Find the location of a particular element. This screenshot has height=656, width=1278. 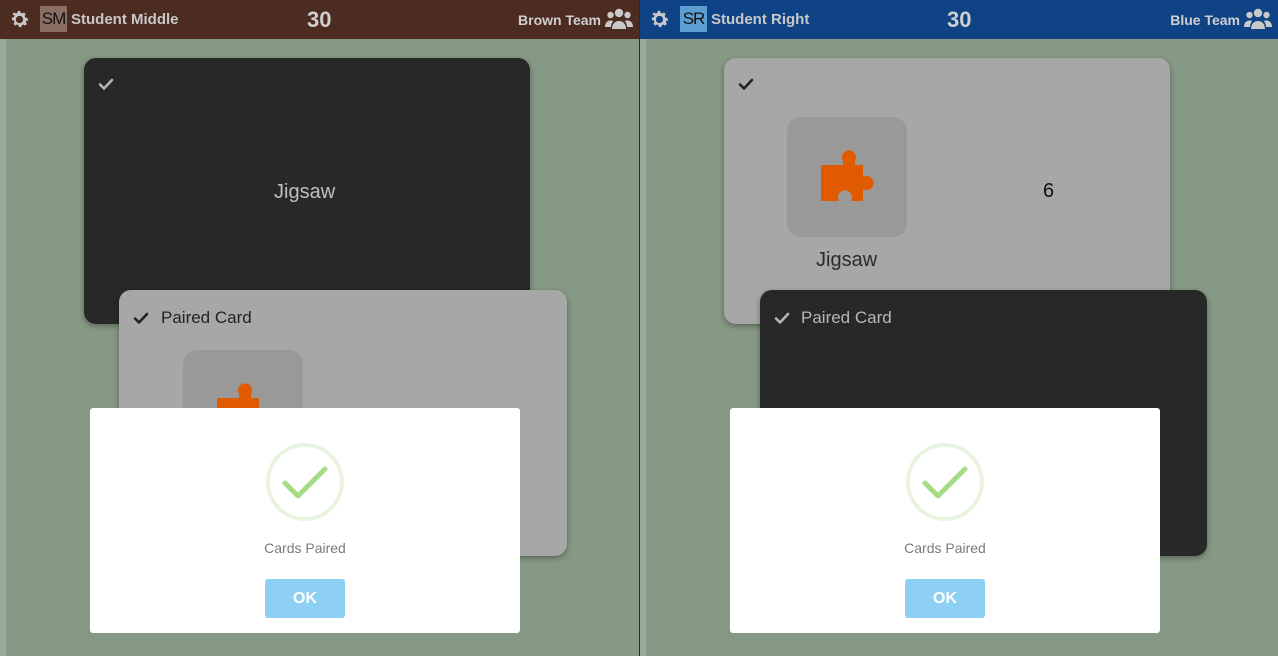

back-card: Jigsaw is located at coordinates (307, 191).